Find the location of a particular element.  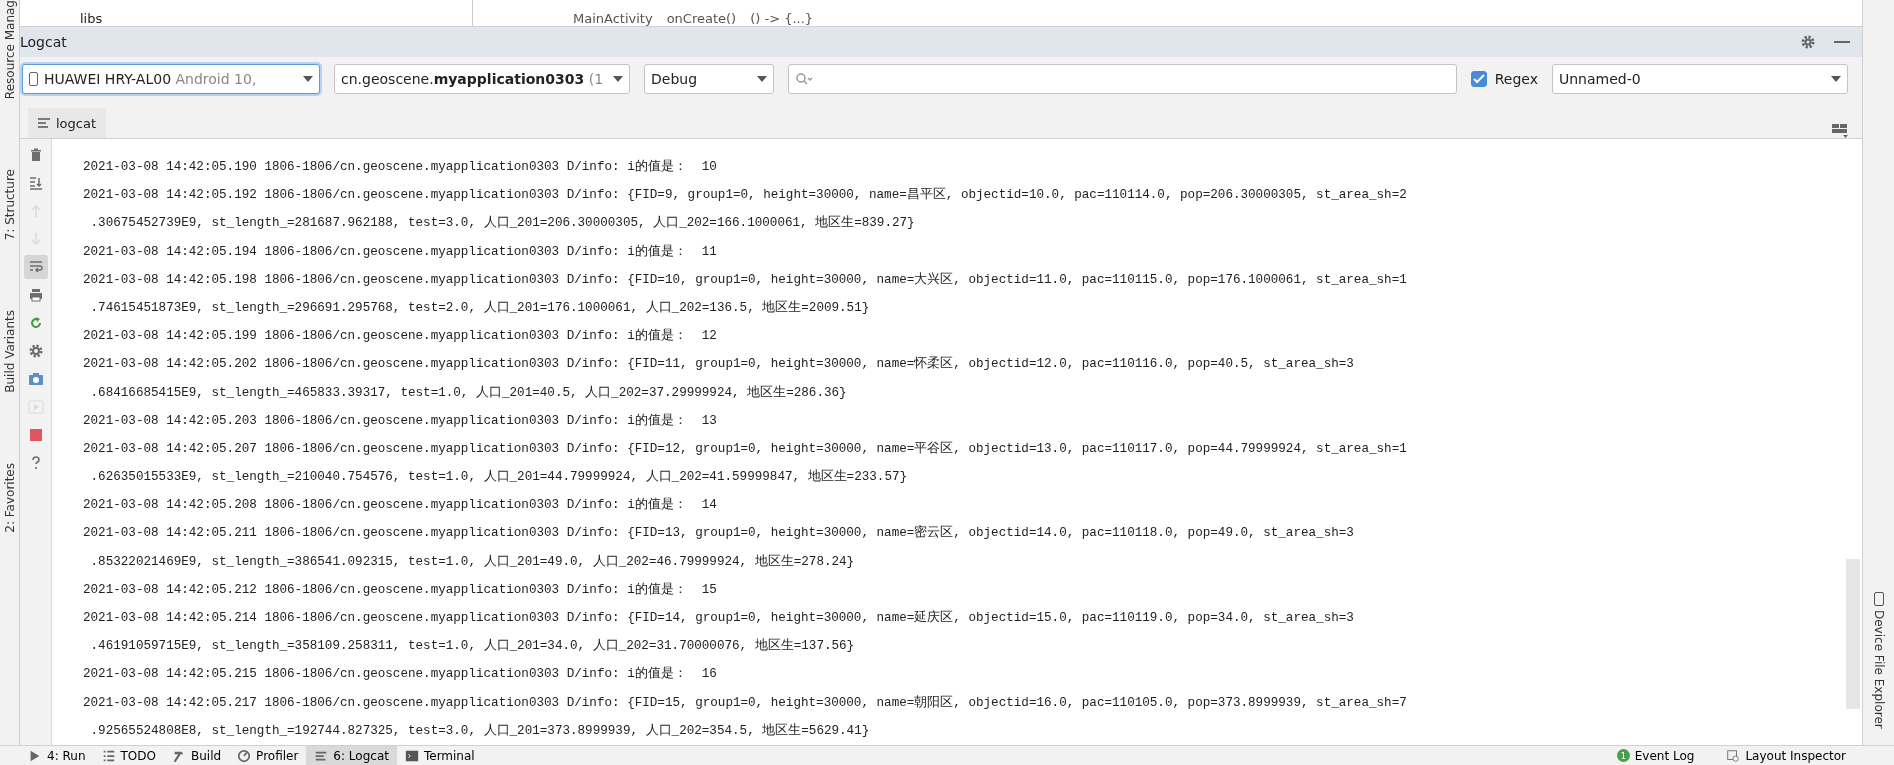

log-line: 2021-03-08 14:42:05.212 1806-1806/cn.geoscene.myapplication0303 D/info: i的值是： 15 is located at coordinates (400, 590).